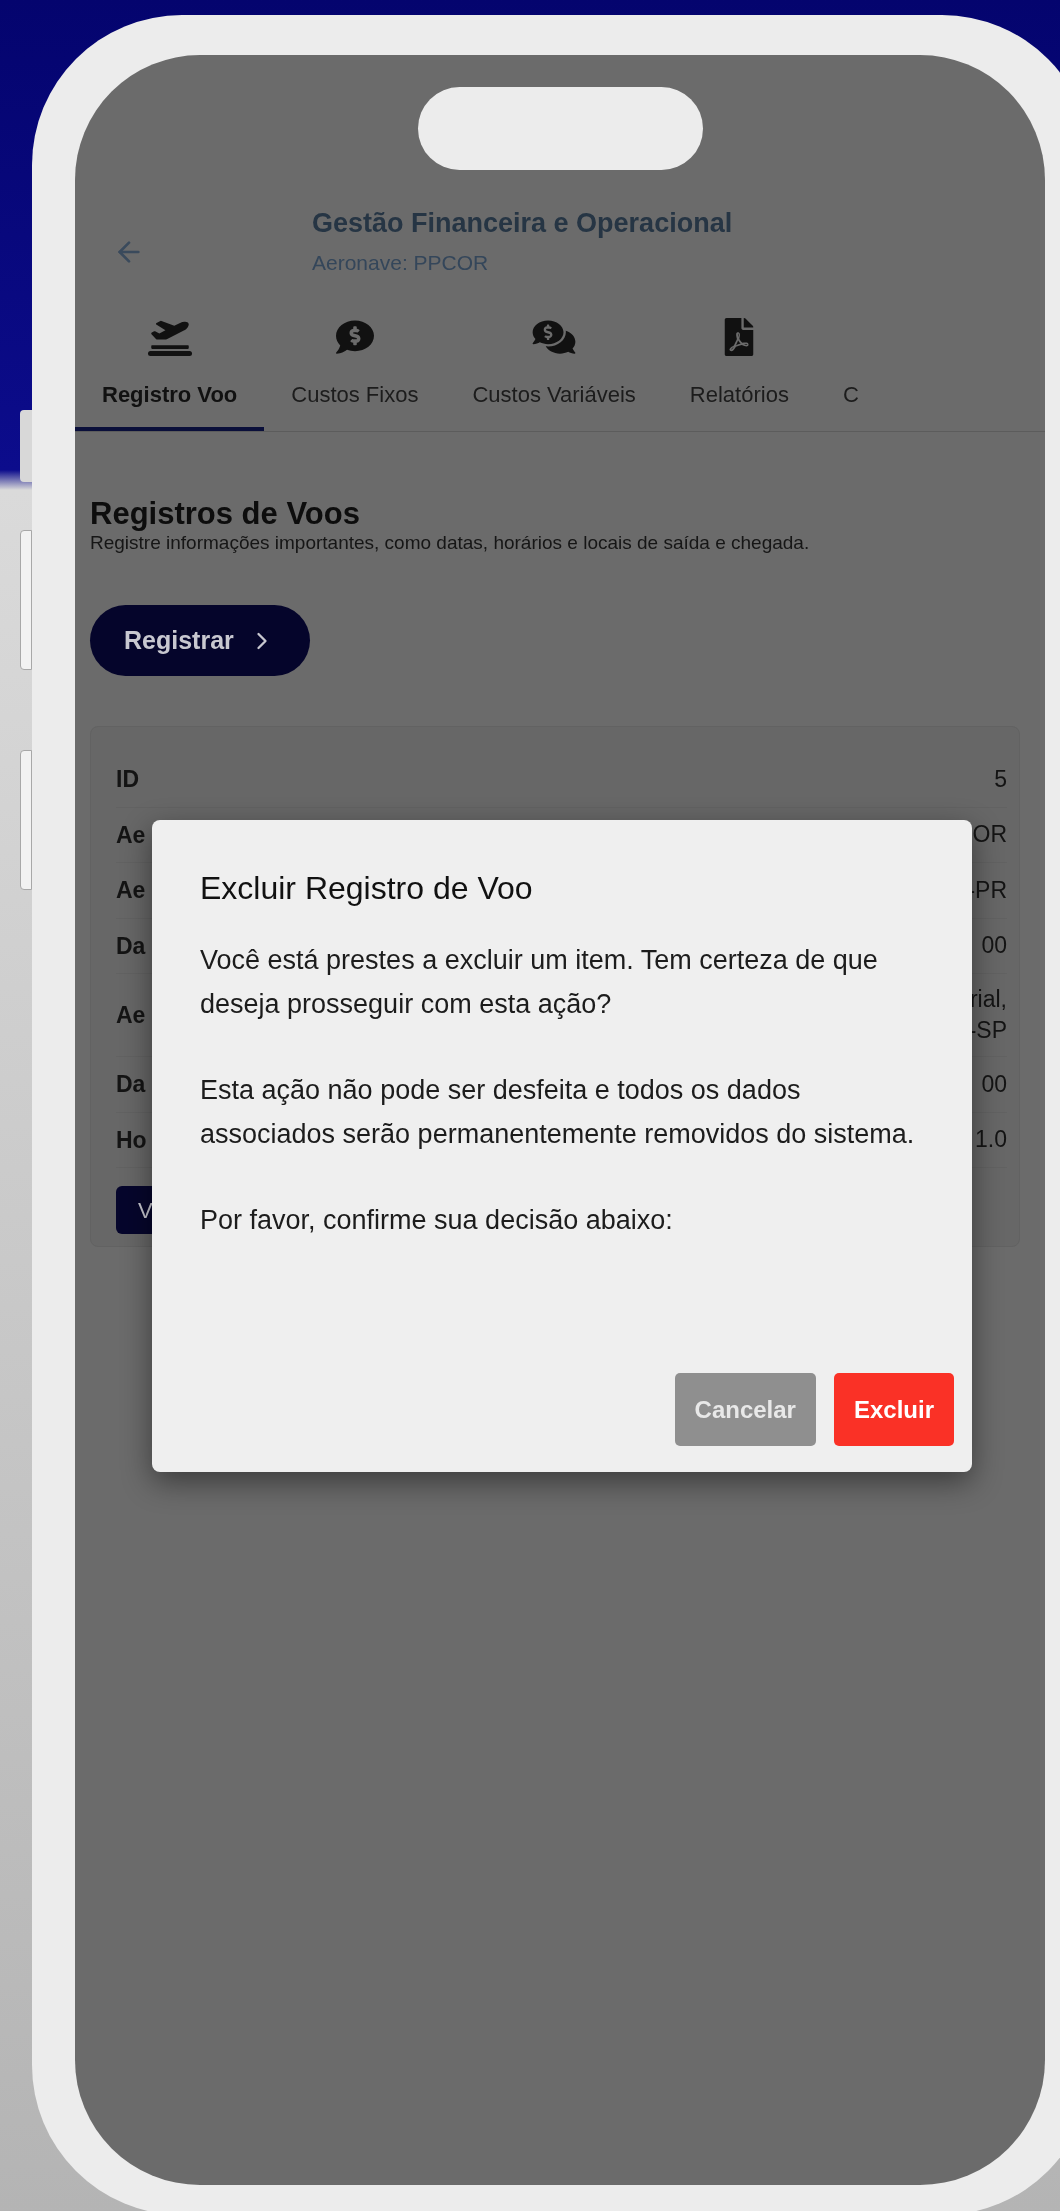 Image resolution: width=1060 pixels, height=2211 pixels. I want to click on field-value: 5, so click(1000, 779).